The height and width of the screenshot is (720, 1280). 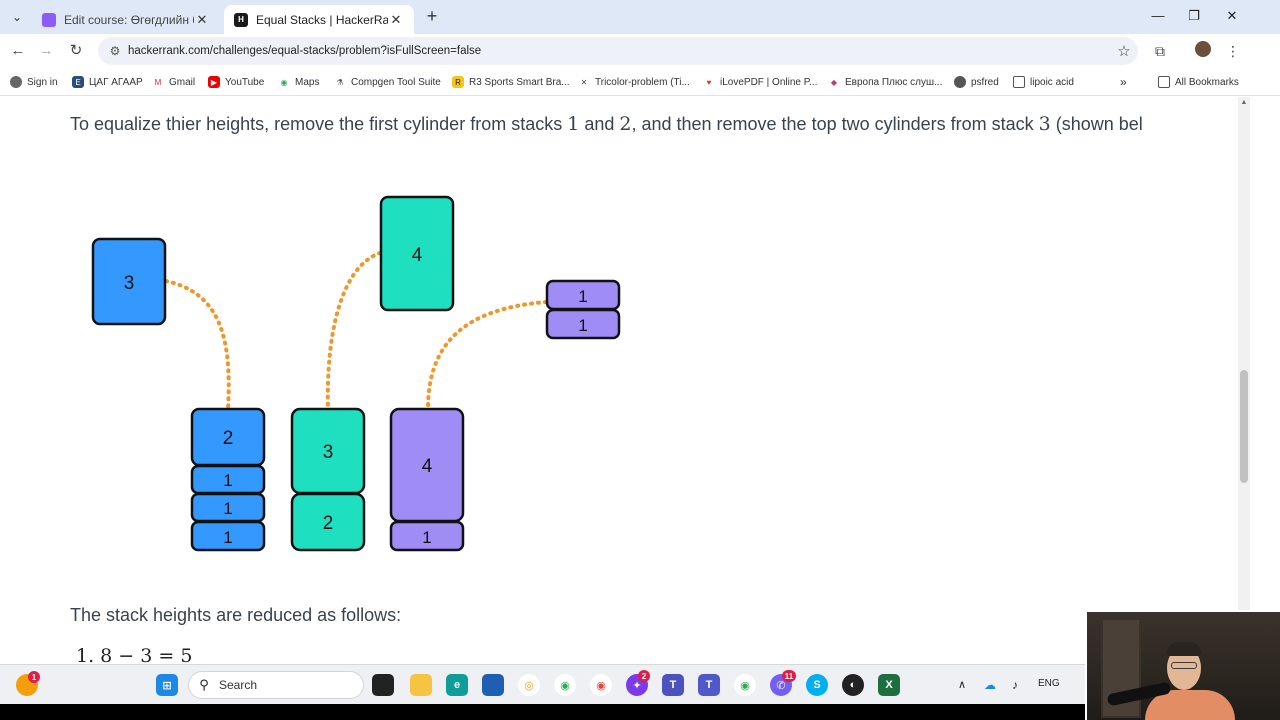 I want to click on task-view-icon, so click(x=383, y=685).